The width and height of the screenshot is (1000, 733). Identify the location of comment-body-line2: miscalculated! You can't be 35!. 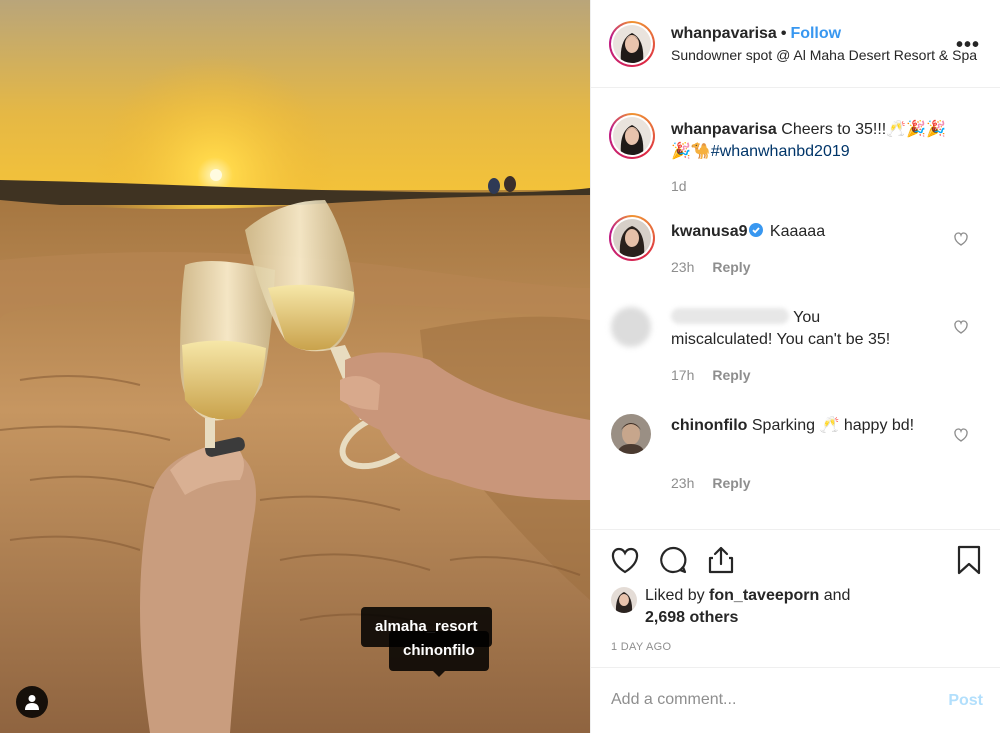
(781, 339).